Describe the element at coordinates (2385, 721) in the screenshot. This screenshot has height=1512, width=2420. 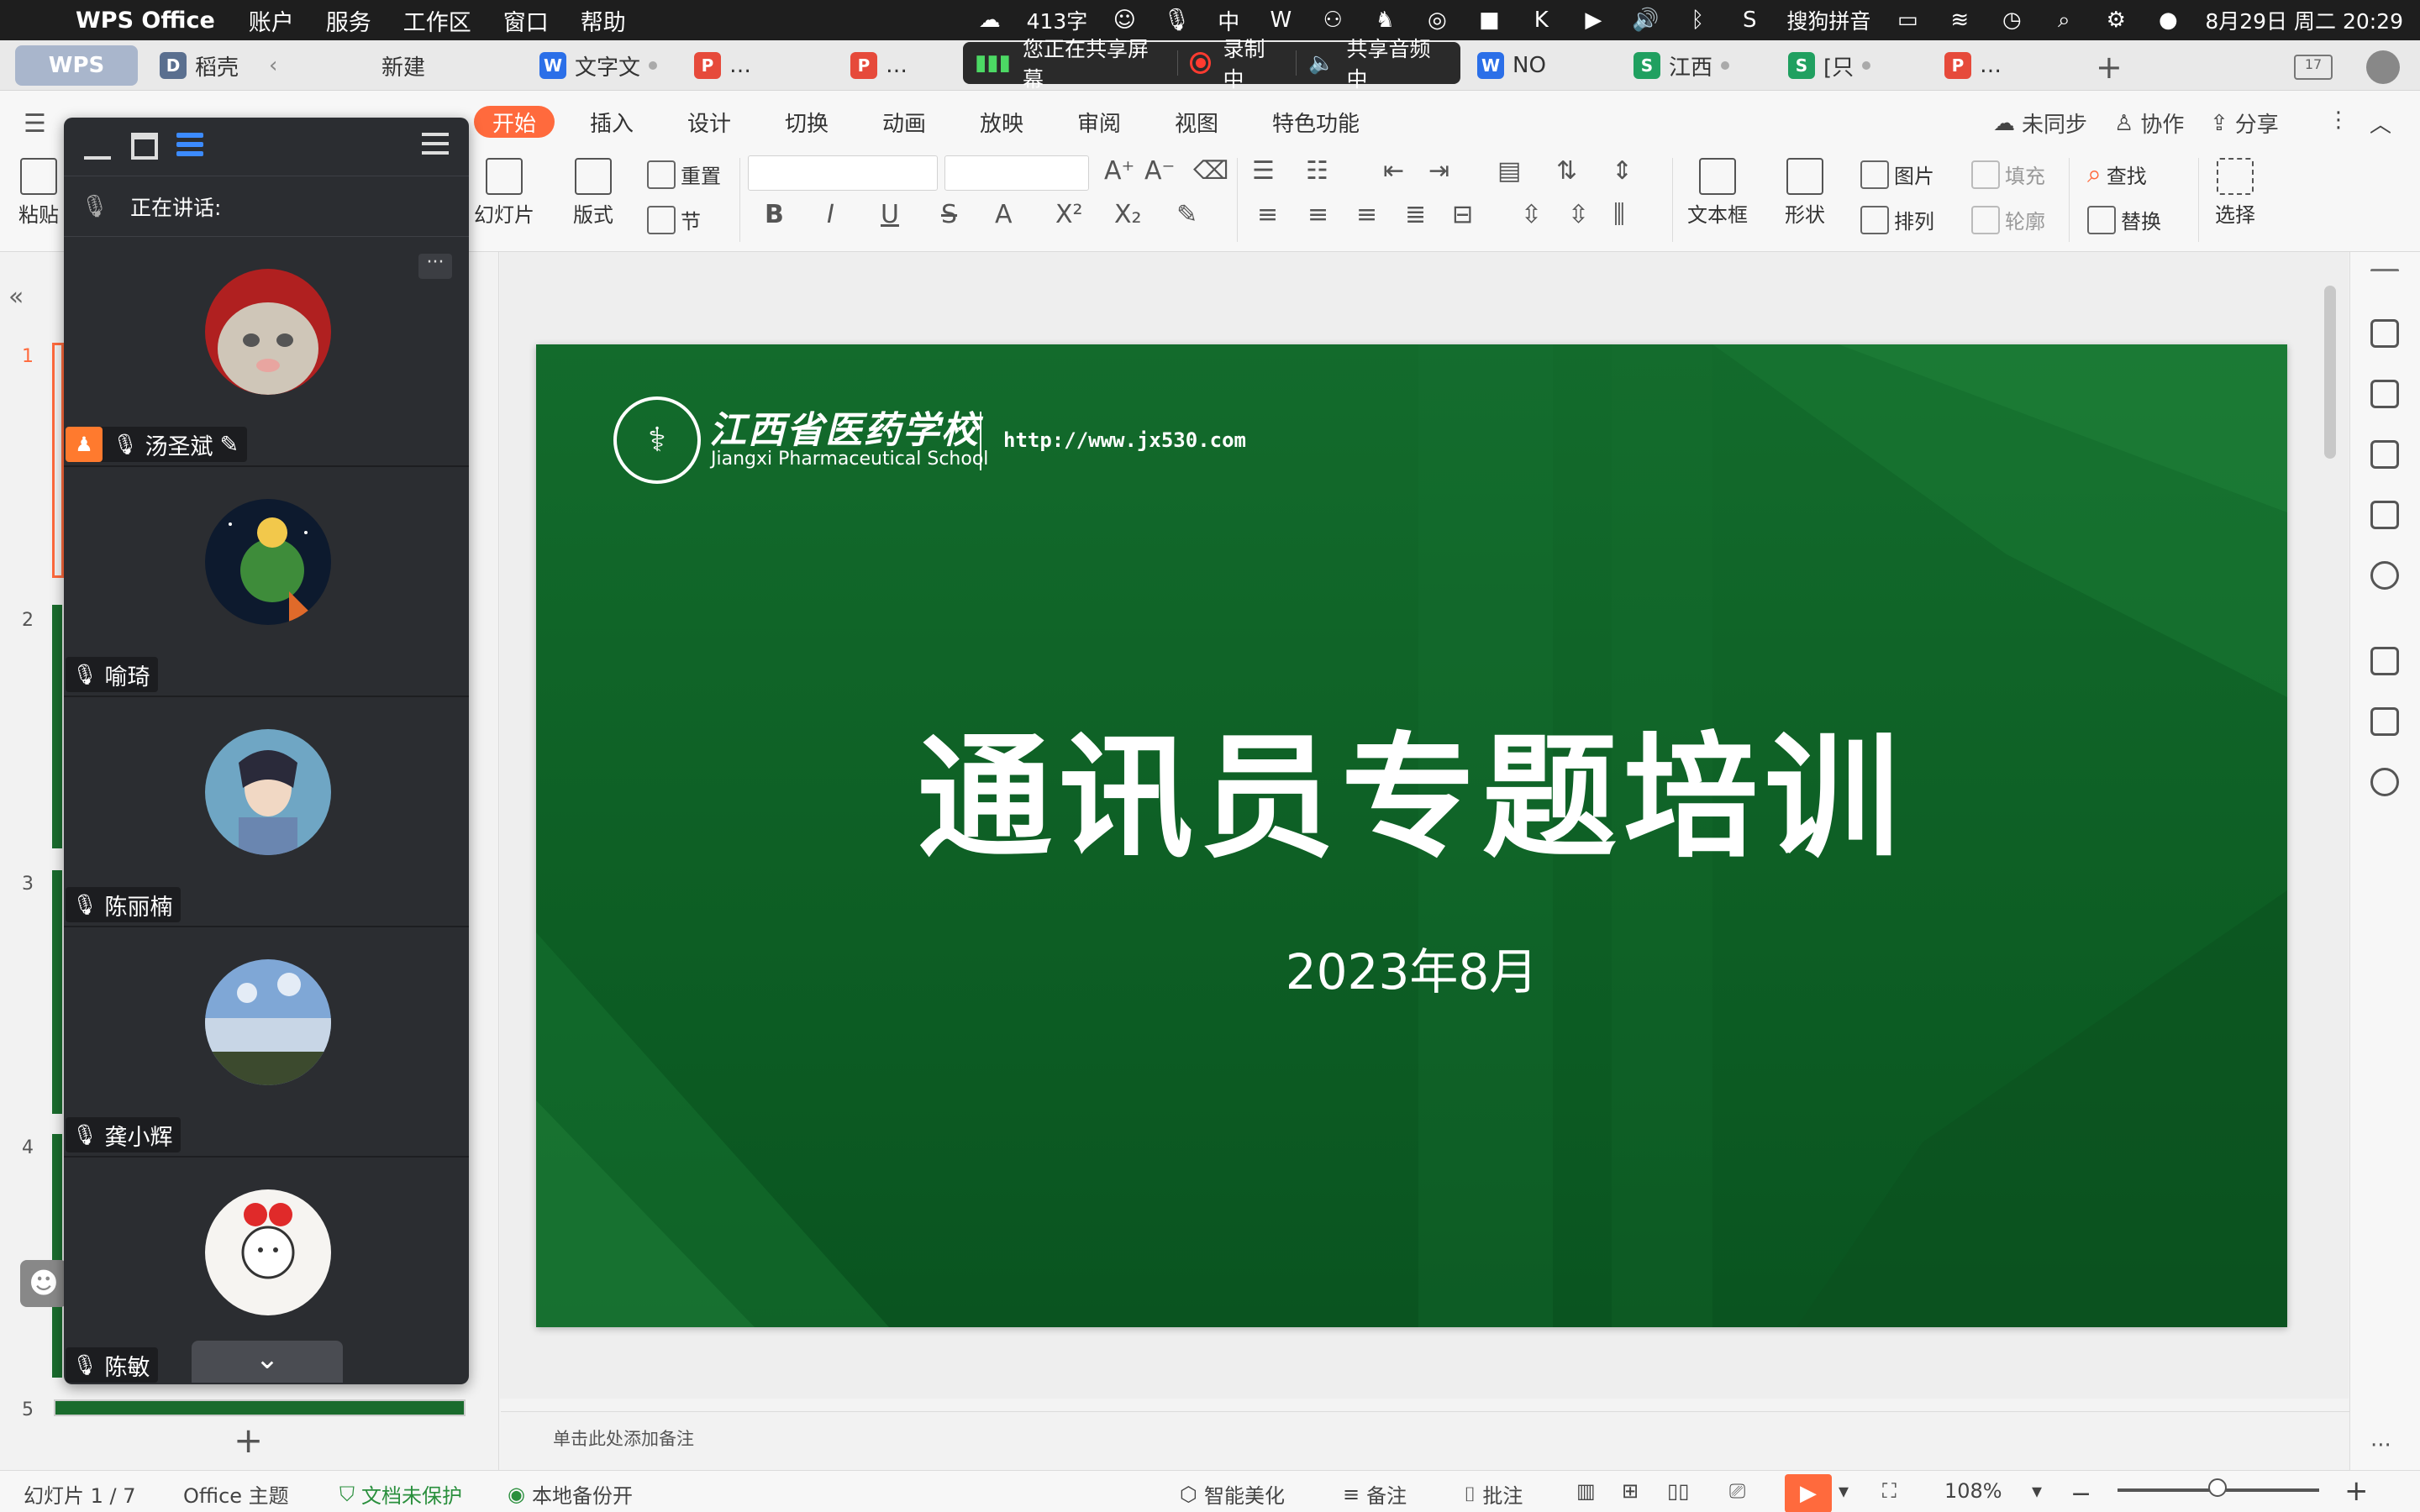
I see `slides-icon` at that location.